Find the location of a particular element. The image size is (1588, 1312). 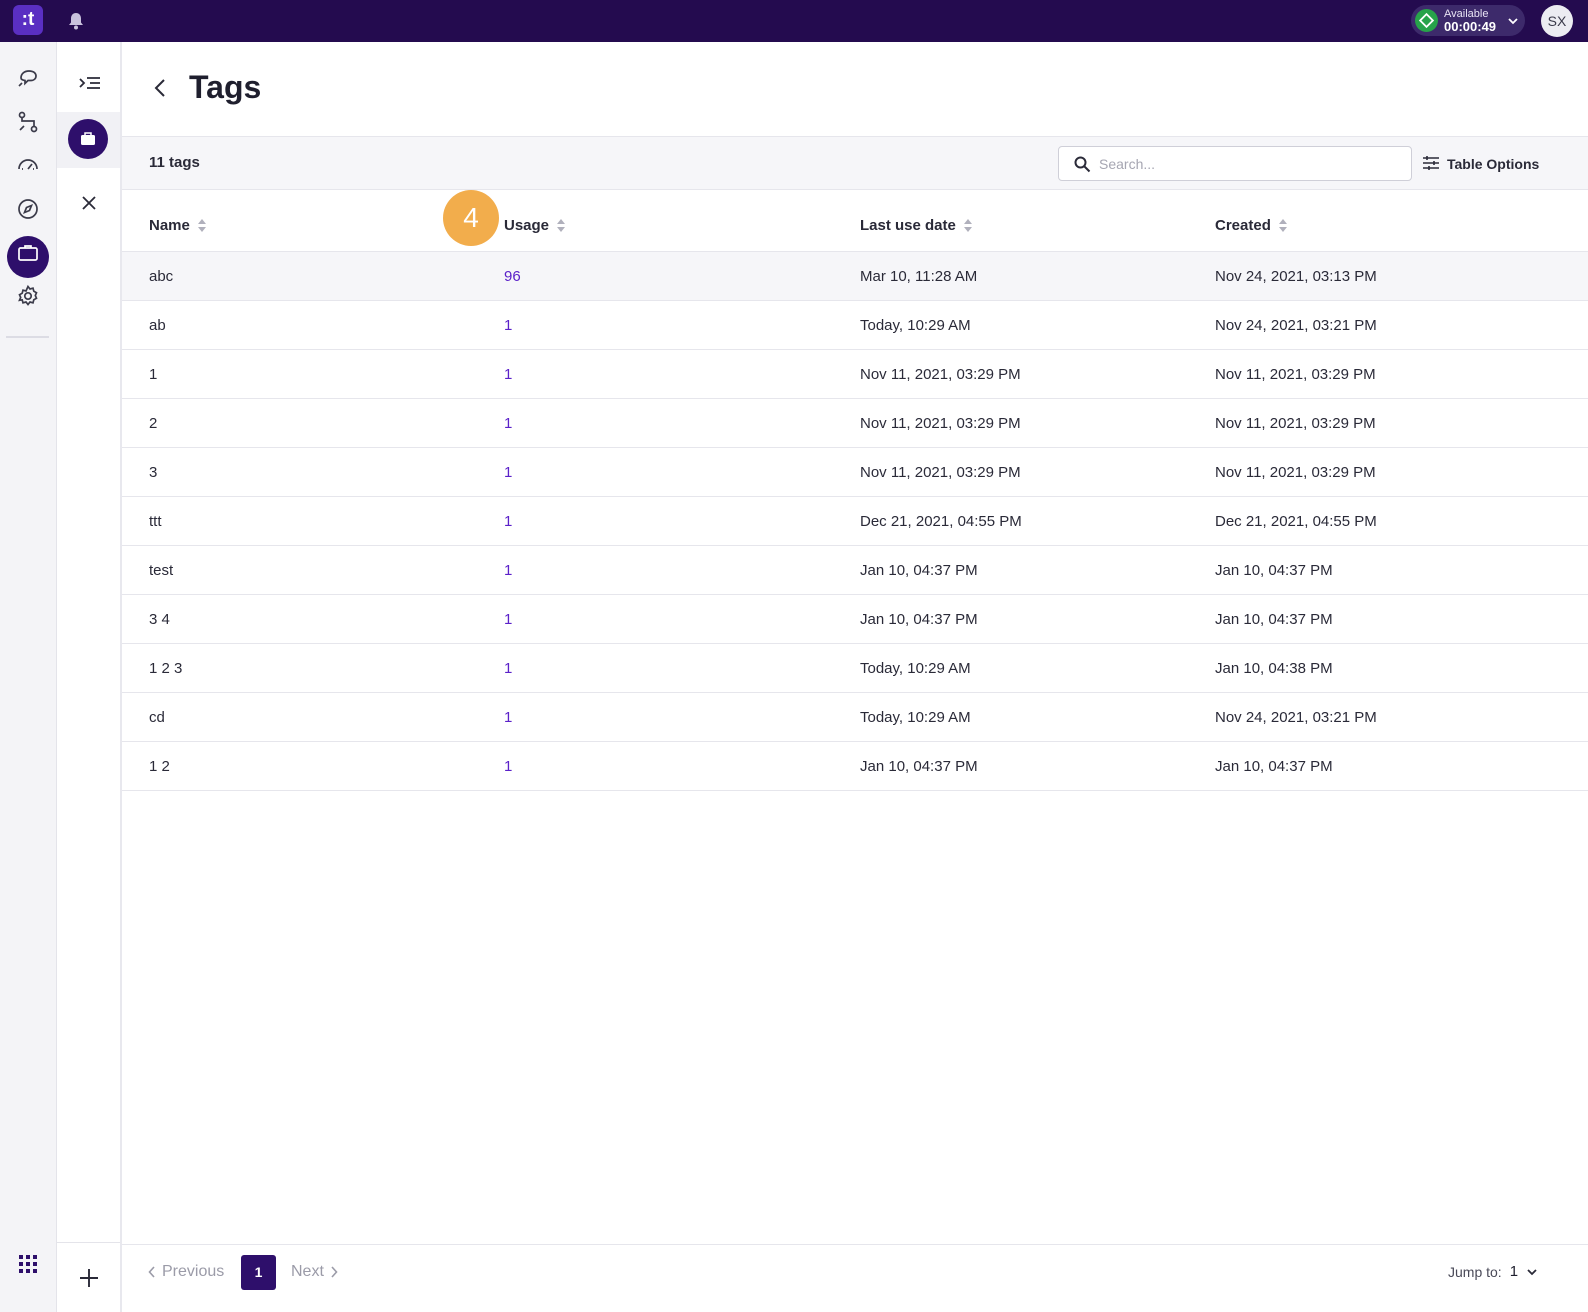

previous-page-button: Previous is located at coordinates (186, 1272).